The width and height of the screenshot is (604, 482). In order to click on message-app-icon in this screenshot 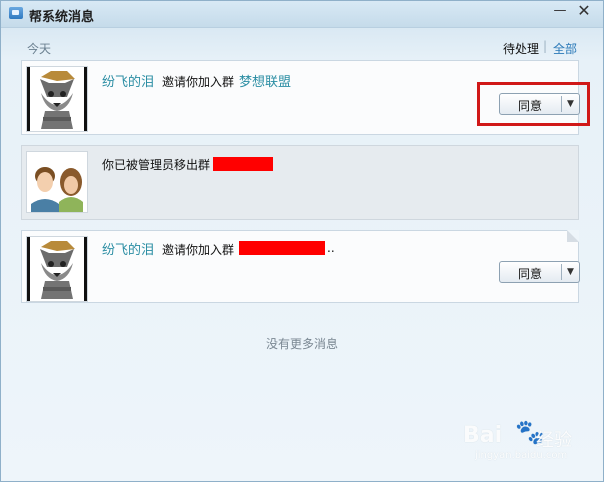, I will do `click(16, 13)`.